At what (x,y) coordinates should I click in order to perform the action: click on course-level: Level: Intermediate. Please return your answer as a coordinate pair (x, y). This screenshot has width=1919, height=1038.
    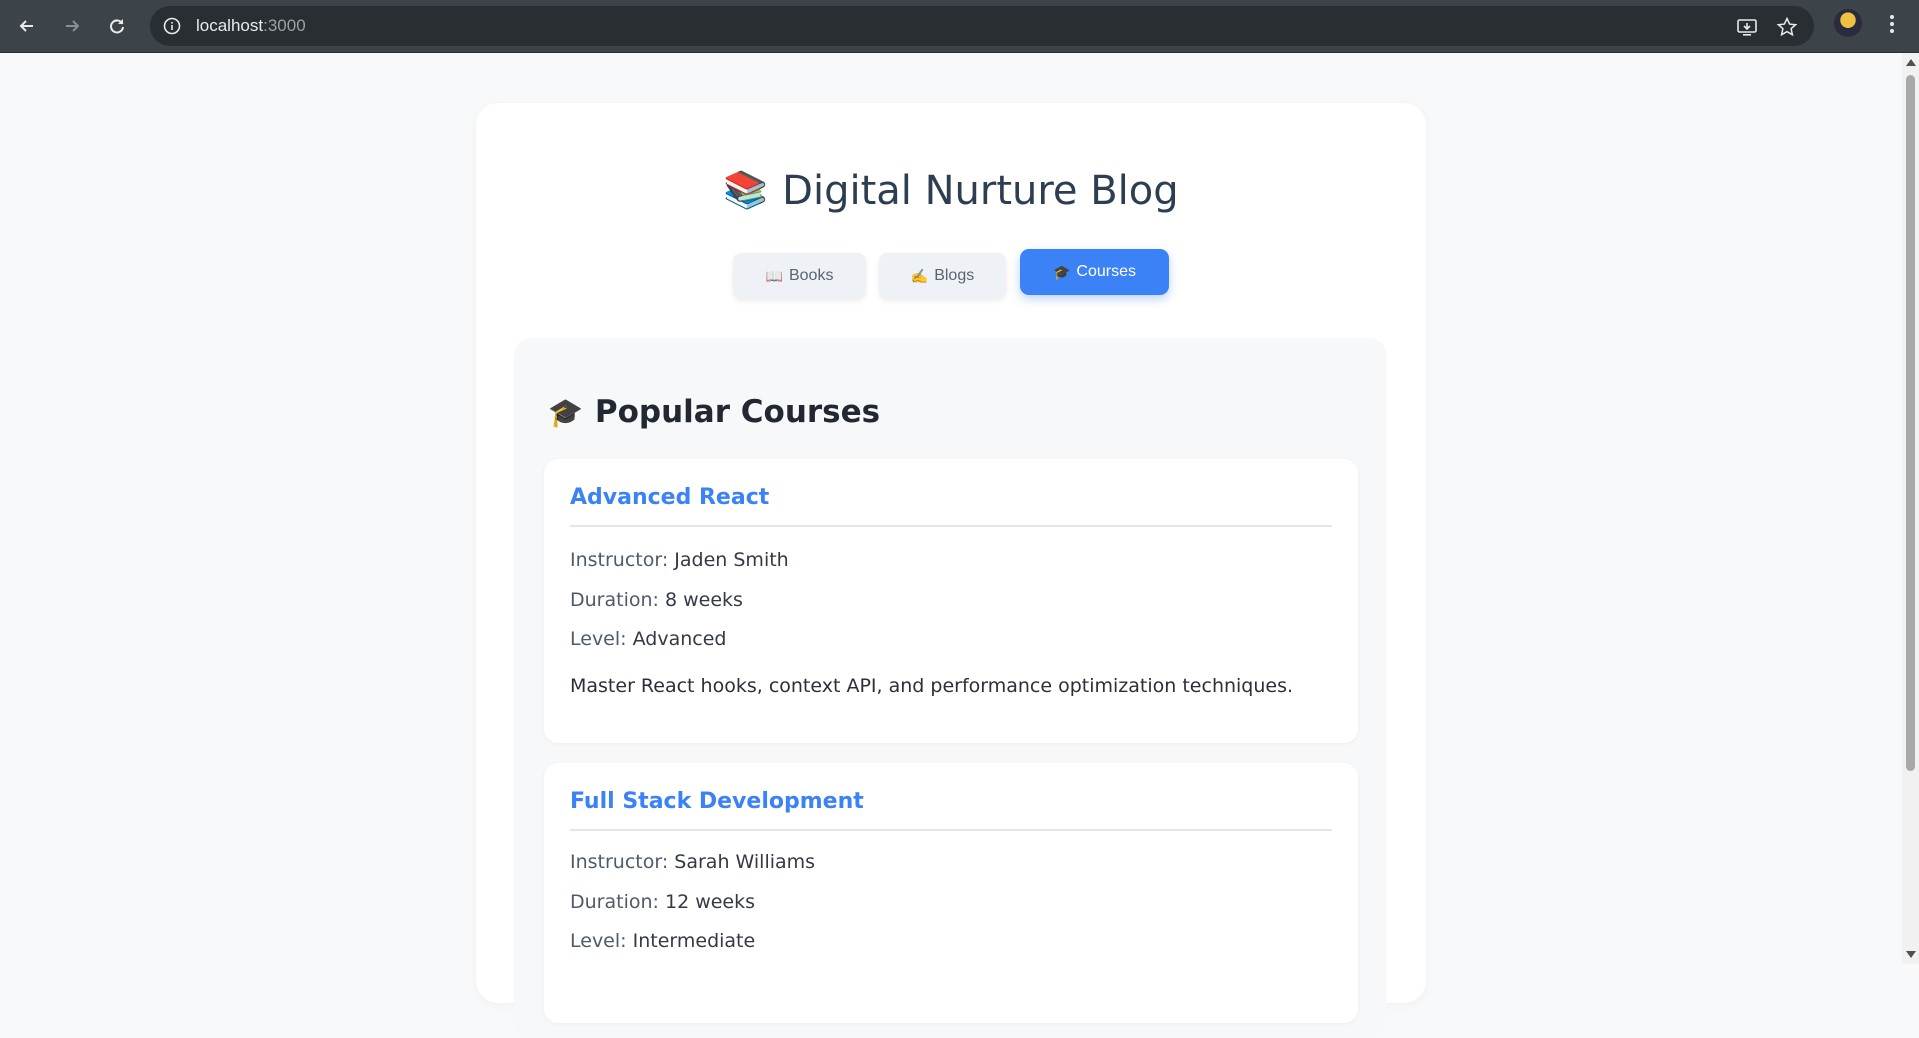
    Looking at the image, I should click on (663, 941).